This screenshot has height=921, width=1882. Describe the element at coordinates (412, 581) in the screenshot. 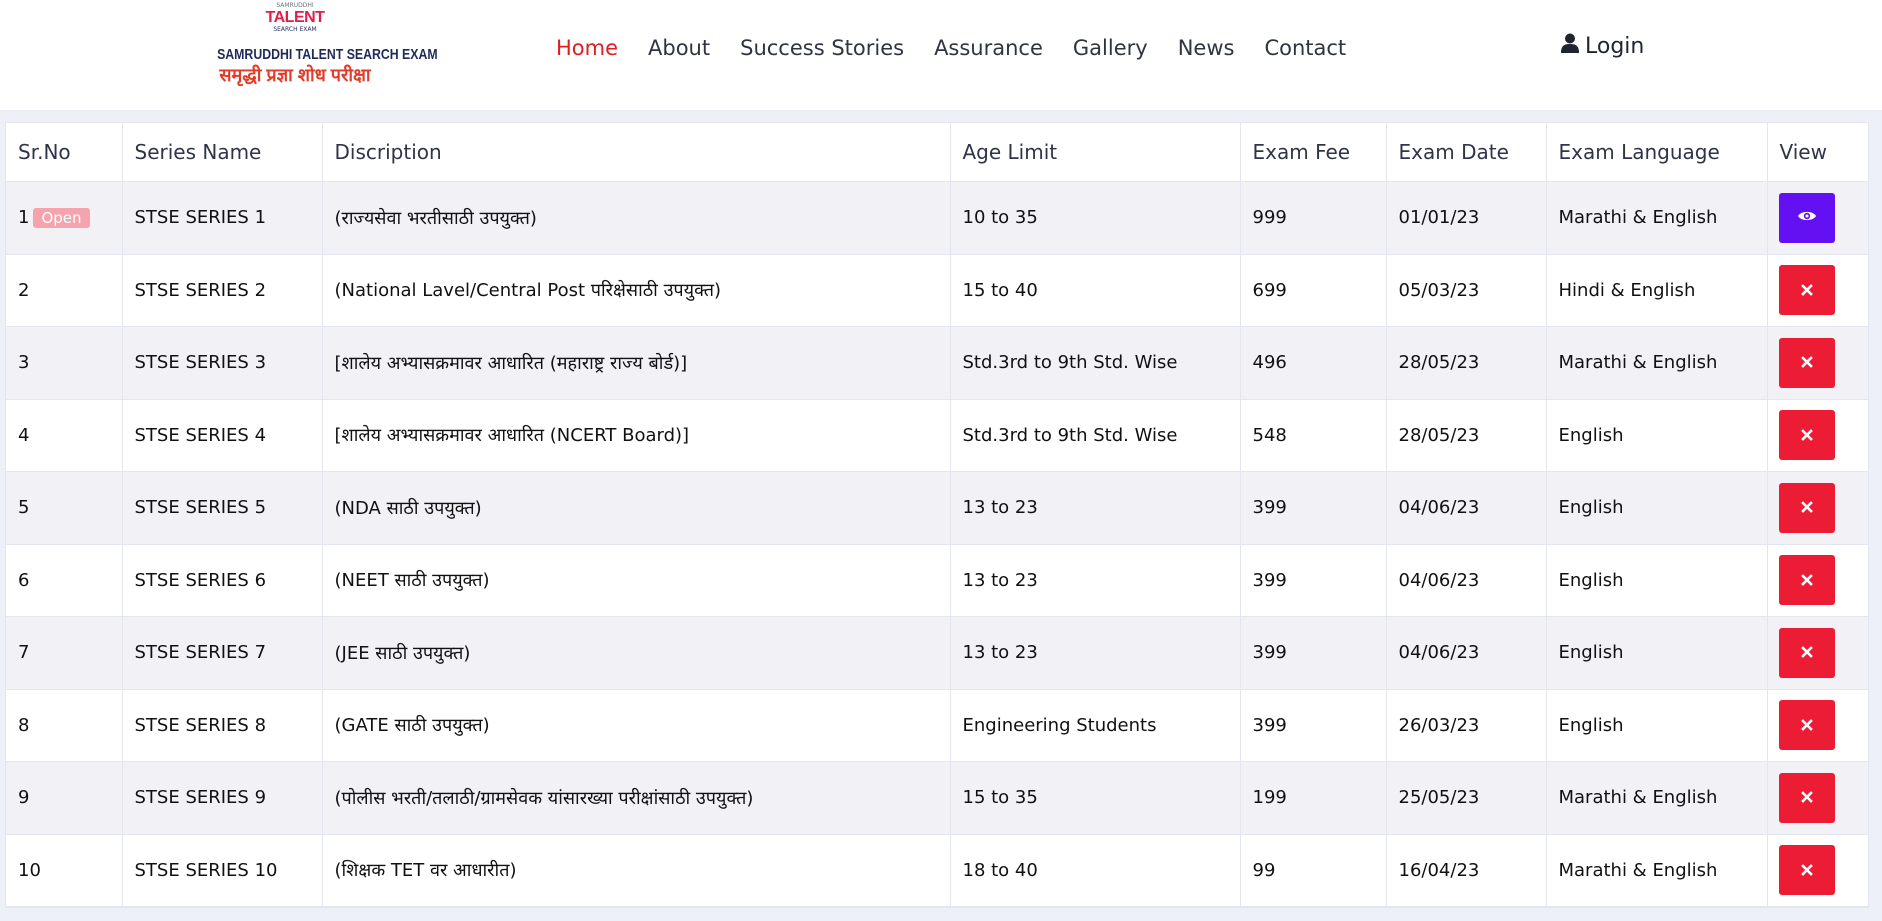

I see `cell-description-text: (NEET साठी उपयुक्त)` at that location.